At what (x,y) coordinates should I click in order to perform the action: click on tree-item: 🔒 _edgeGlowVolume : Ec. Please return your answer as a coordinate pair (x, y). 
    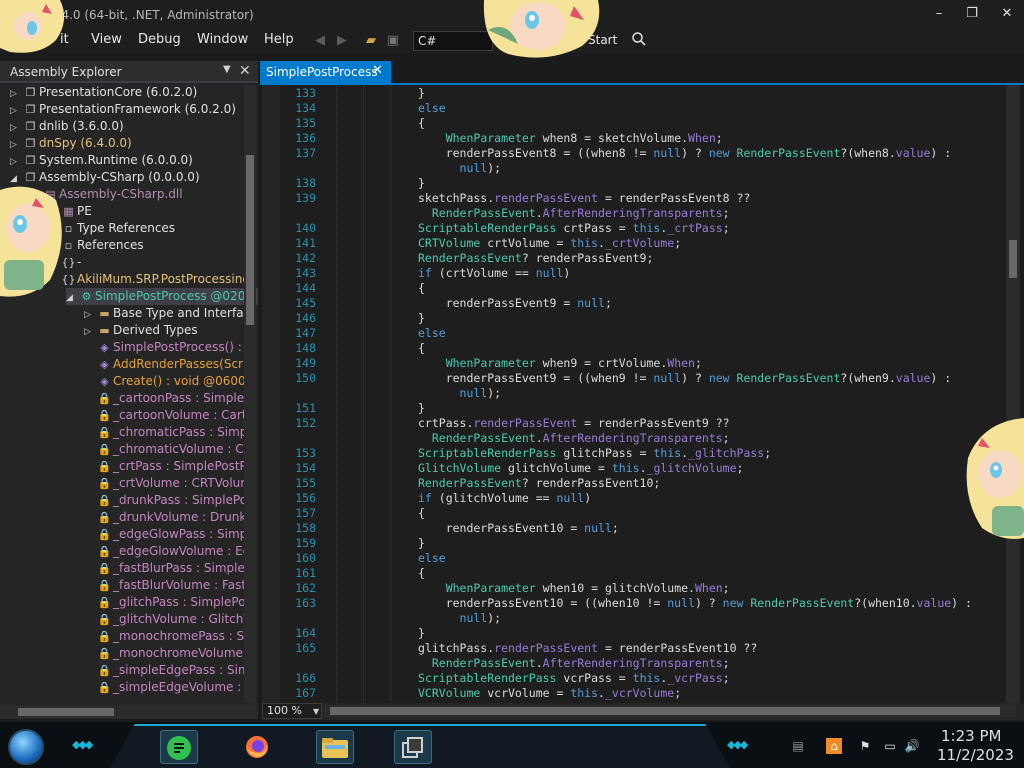
    Looking at the image, I should click on (171, 551).